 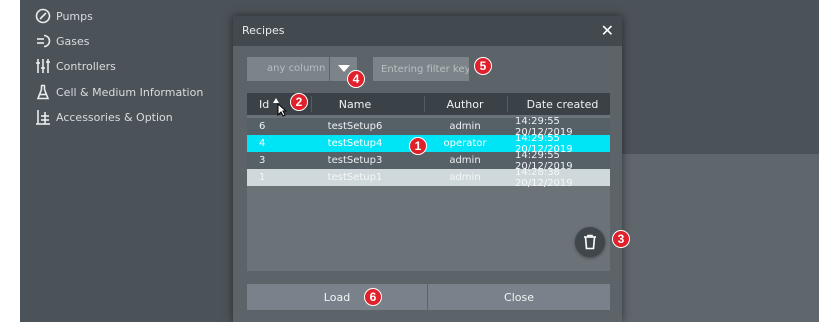 What do you see at coordinates (607, 30) in the screenshot?
I see `close-icon: ✕` at bounding box center [607, 30].